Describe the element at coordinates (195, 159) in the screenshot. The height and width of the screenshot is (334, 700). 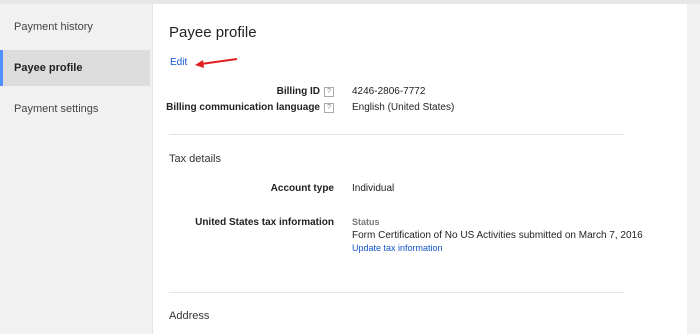
I see `tax-details-heading: Tax details` at that location.